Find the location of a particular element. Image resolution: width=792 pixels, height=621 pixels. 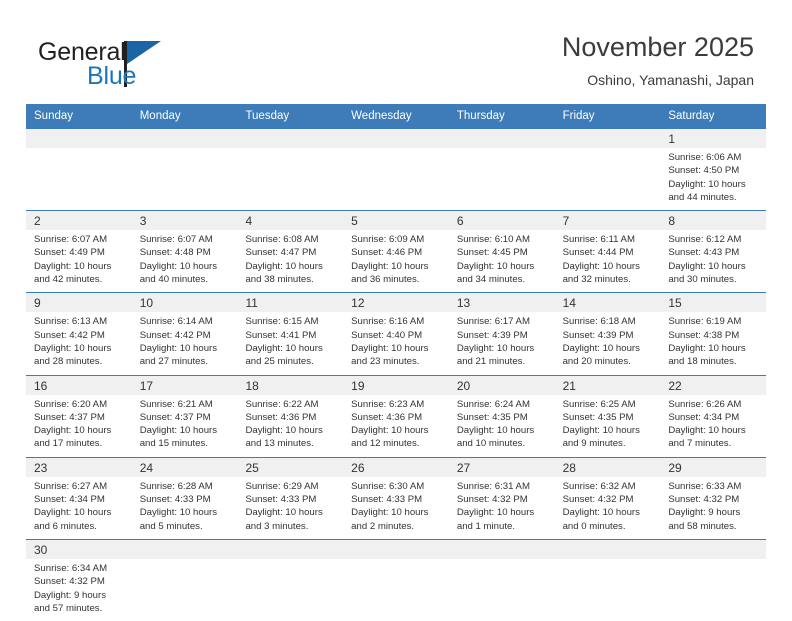

daylight-text-cont: and 42 minutes. is located at coordinates (68, 280).